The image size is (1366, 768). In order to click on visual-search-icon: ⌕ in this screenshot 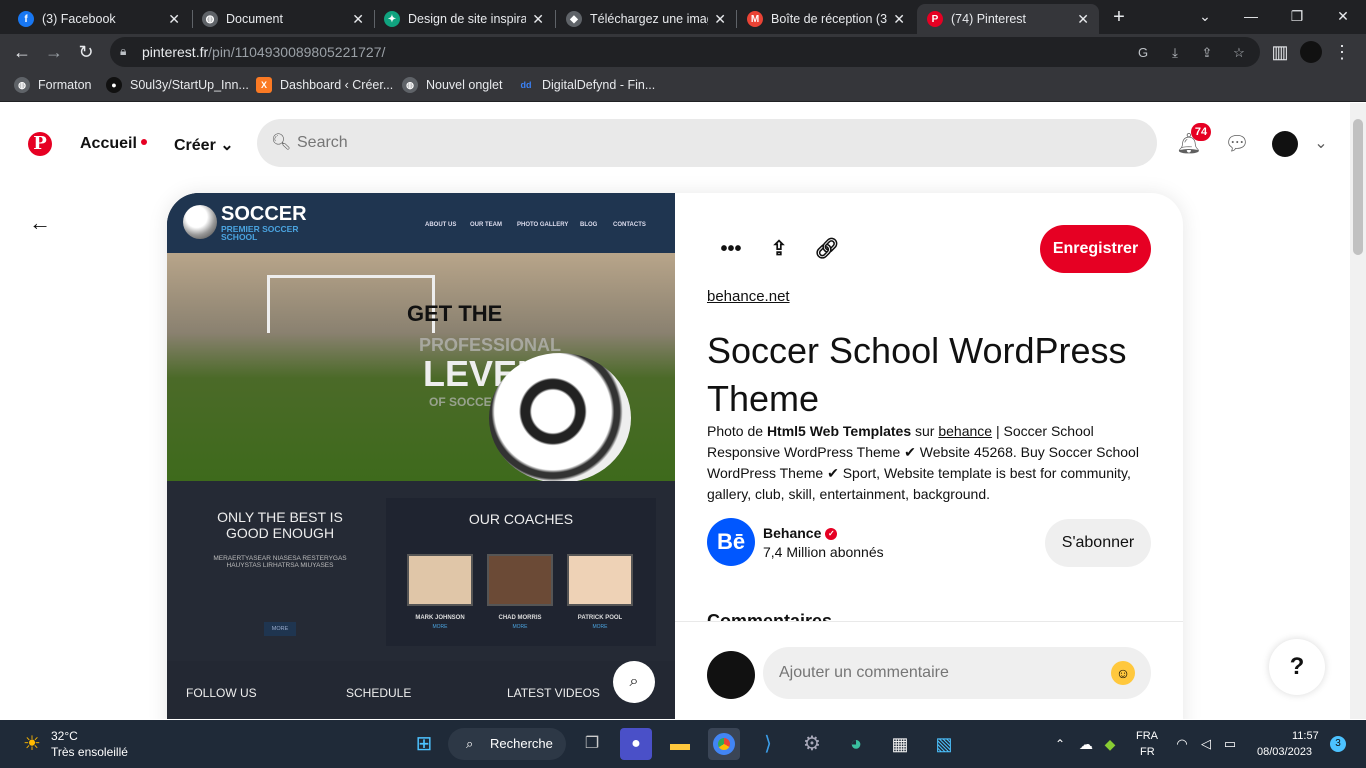, I will do `click(634, 682)`.